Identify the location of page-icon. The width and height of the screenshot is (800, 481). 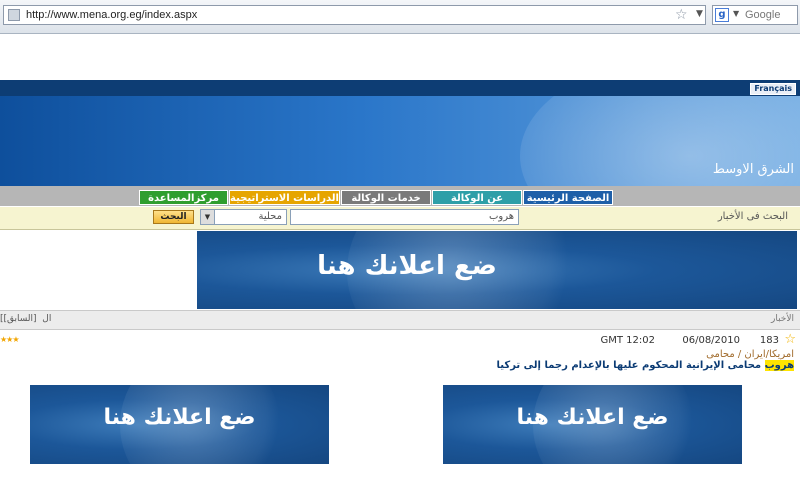
(14, 15).